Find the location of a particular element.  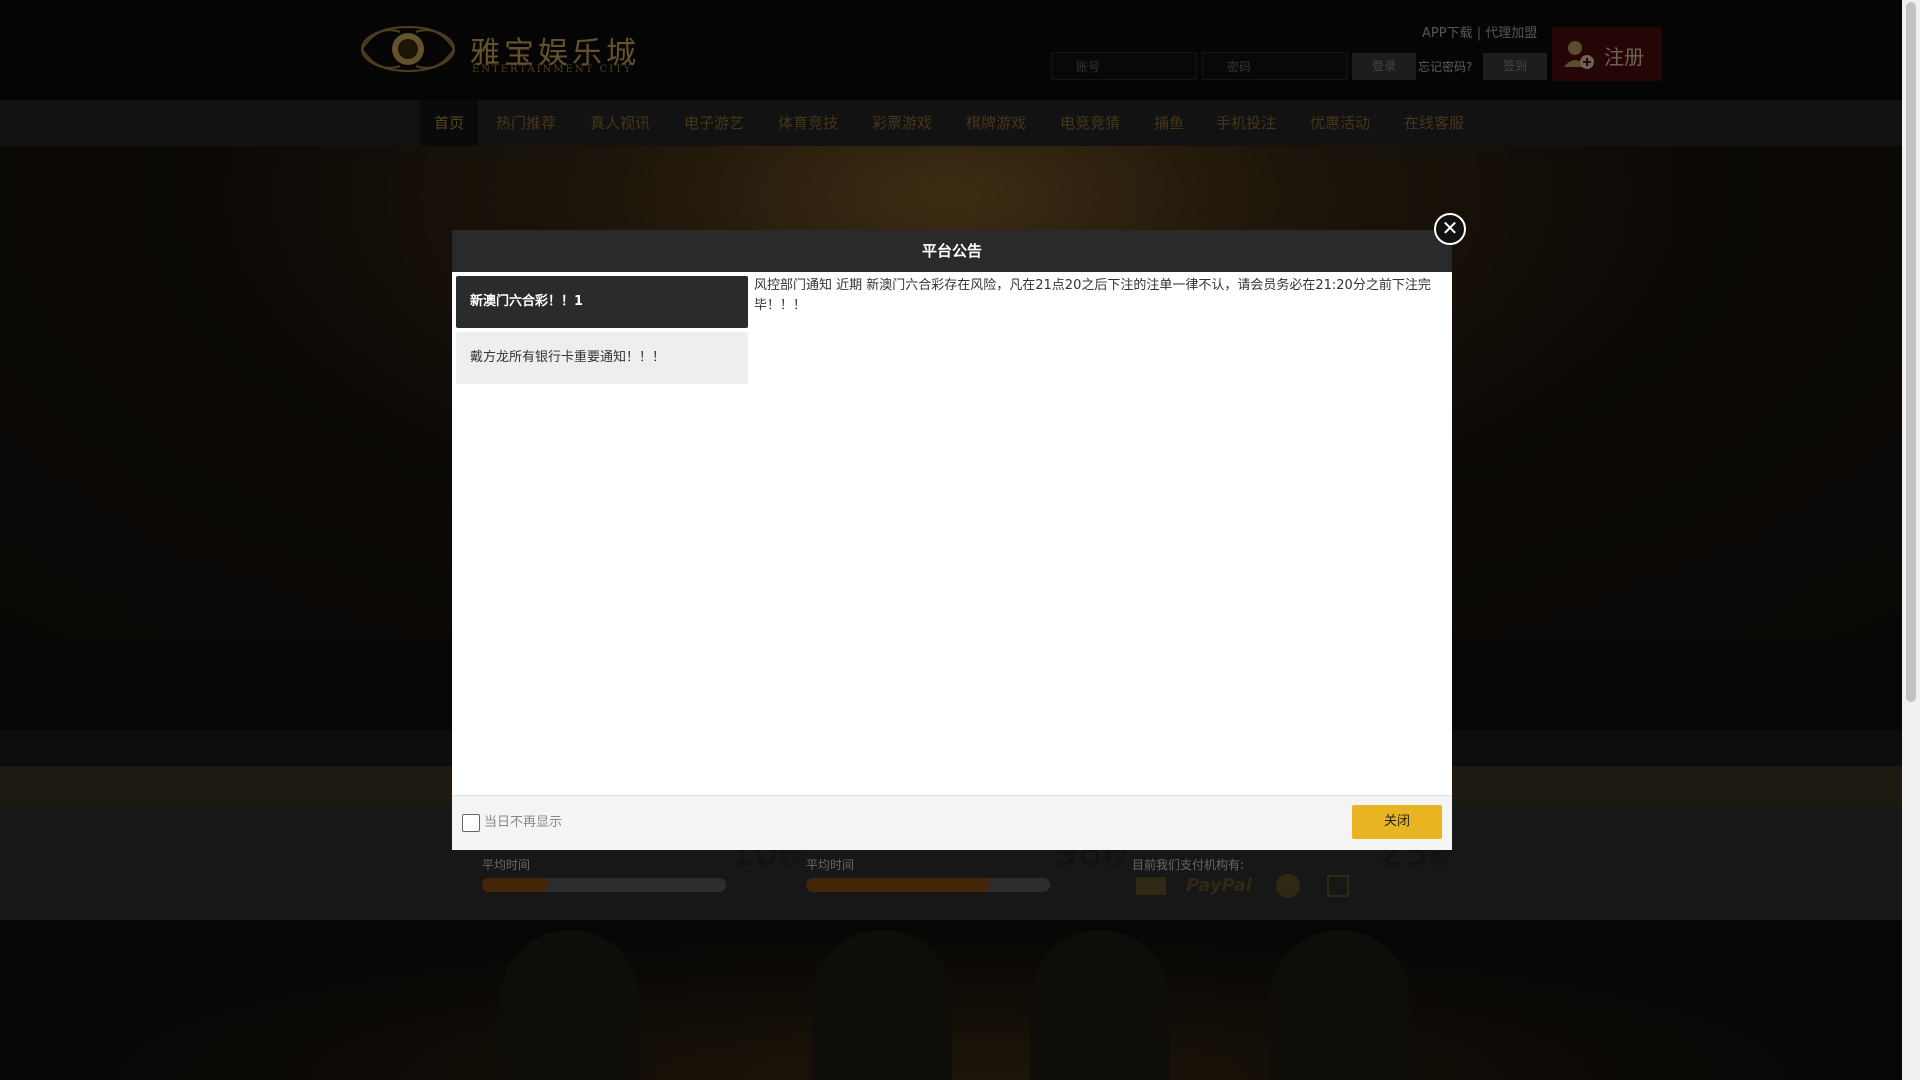

close-icon: ✕ is located at coordinates (1450, 229).